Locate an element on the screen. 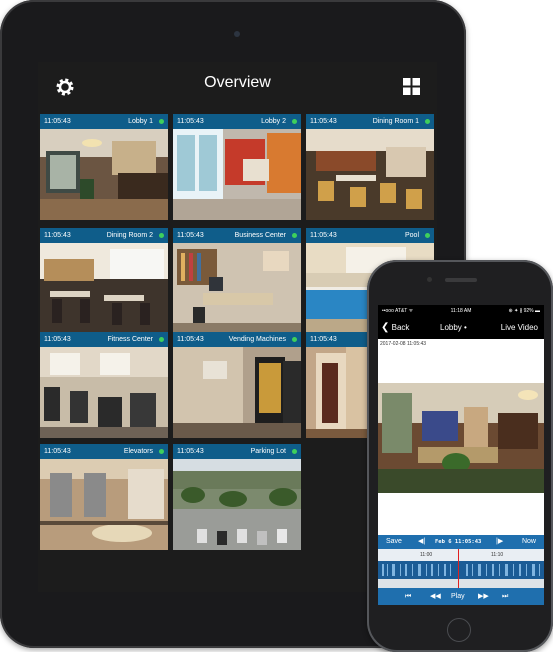 This screenshot has width=553, height=652. play-controls: ⏮ ◀◀ Play ▶▶ ⏭ is located at coordinates (461, 596).